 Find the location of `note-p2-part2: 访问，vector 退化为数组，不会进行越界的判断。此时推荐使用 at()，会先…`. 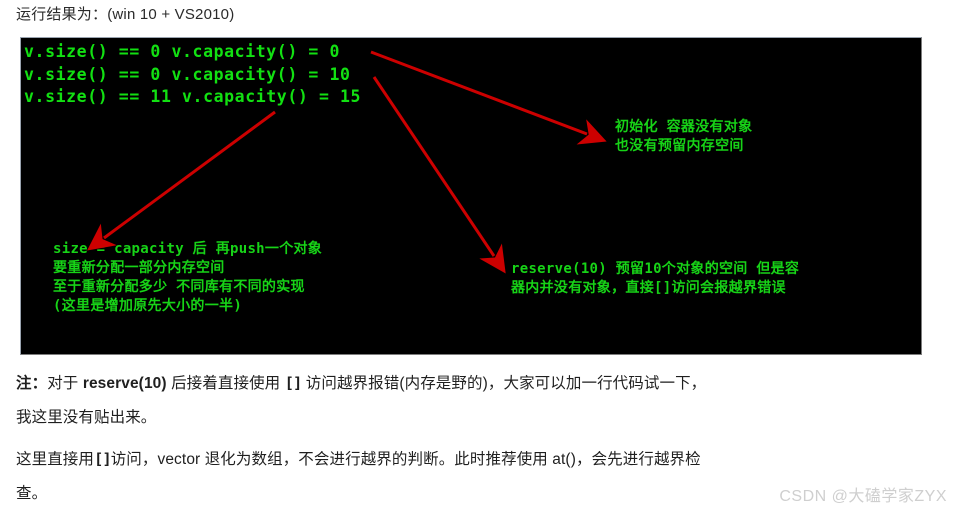

note-p2-part2: 访问，vector 退化为数组，不会进行越界的判断。此时推荐使用 at()，会先… is located at coordinates (405, 459).